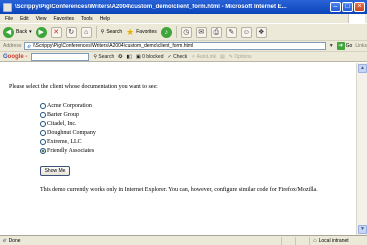 This screenshot has width=367, height=245. I want to click on spell-check-button: ✓ Check, so click(178, 57).